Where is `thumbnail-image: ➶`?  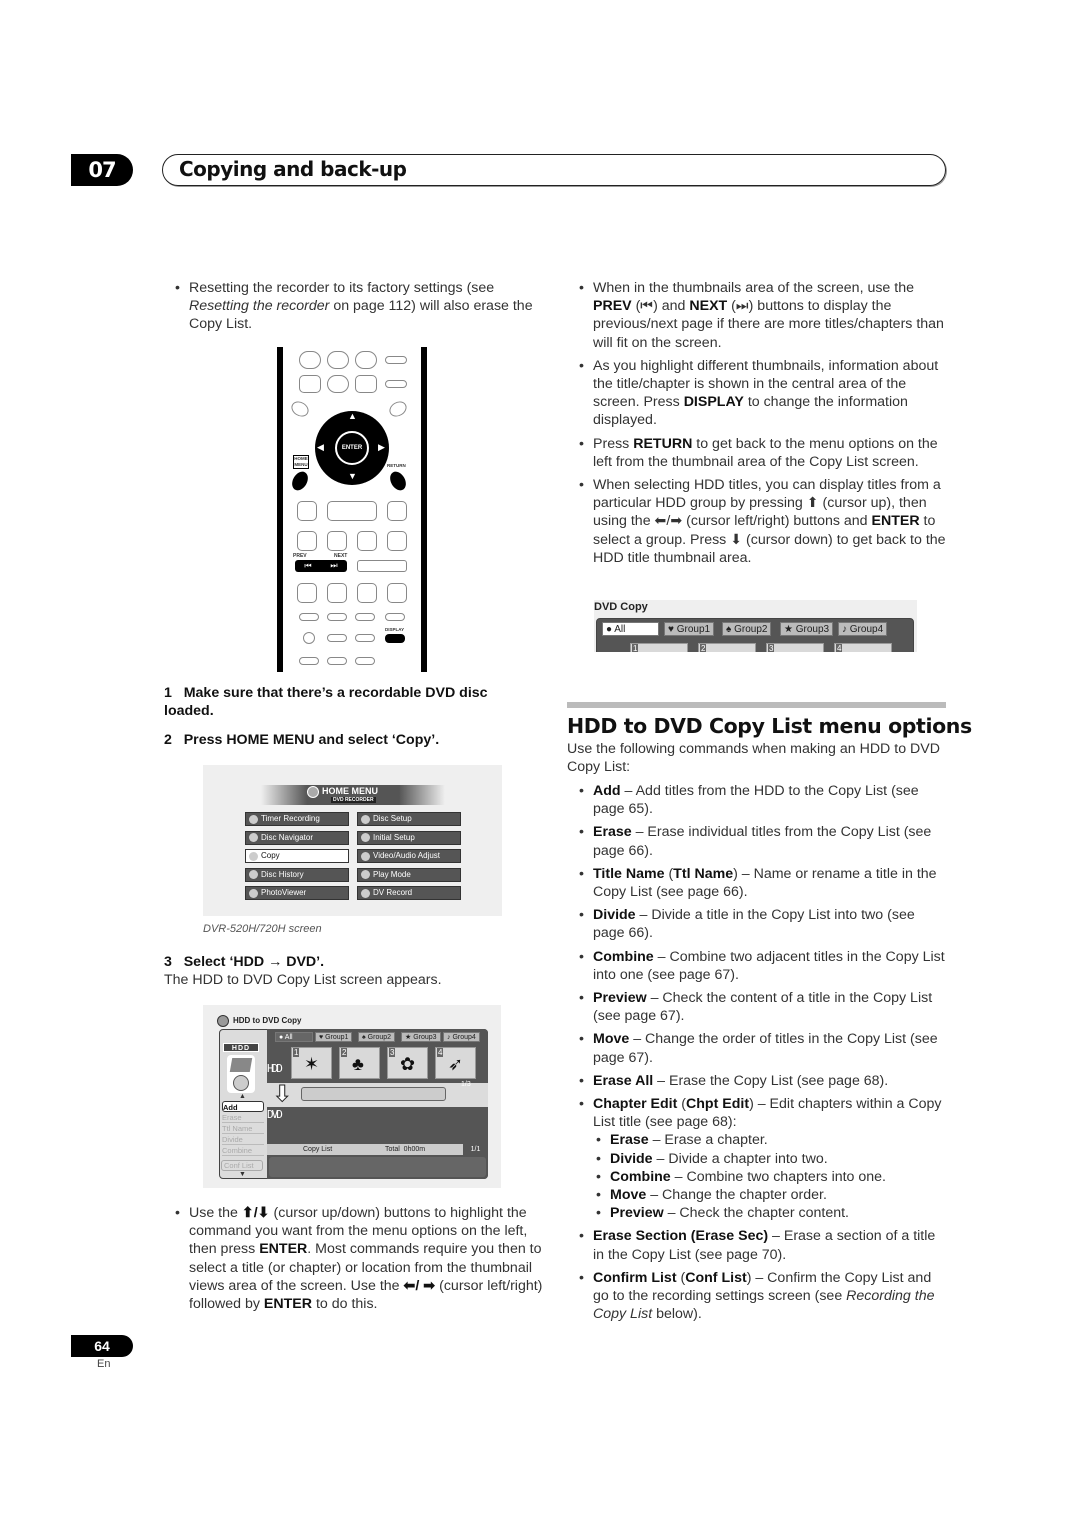 thumbnail-image: ➶ is located at coordinates (456, 1064).